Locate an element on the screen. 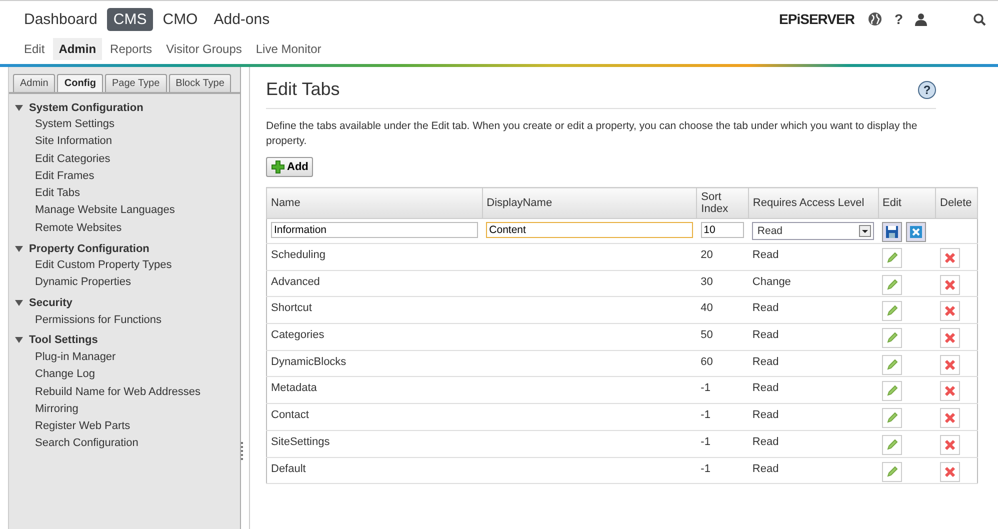 The width and height of the screenshot is (998, 529). table-cell: Default is located at coordinates (374, 470).